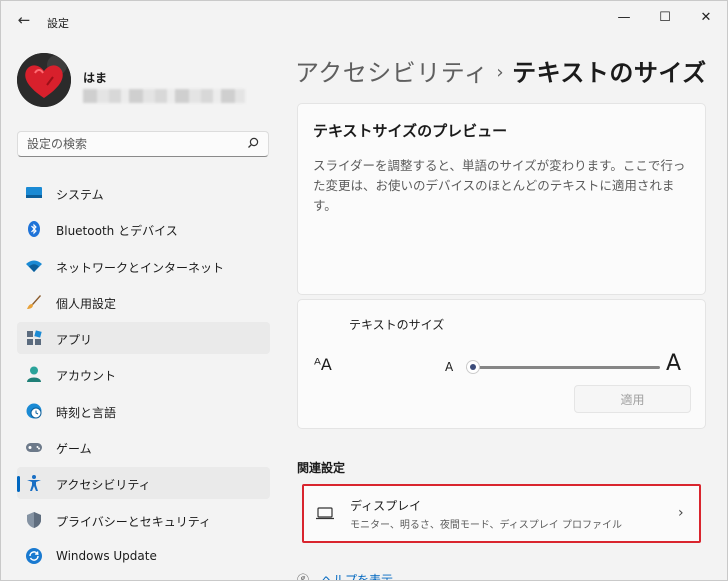 Image resolution: width=728 pixels, height=581 pixels. I want to click on breadcrumb-parent: アクセシビリティ, so click(391, 73).